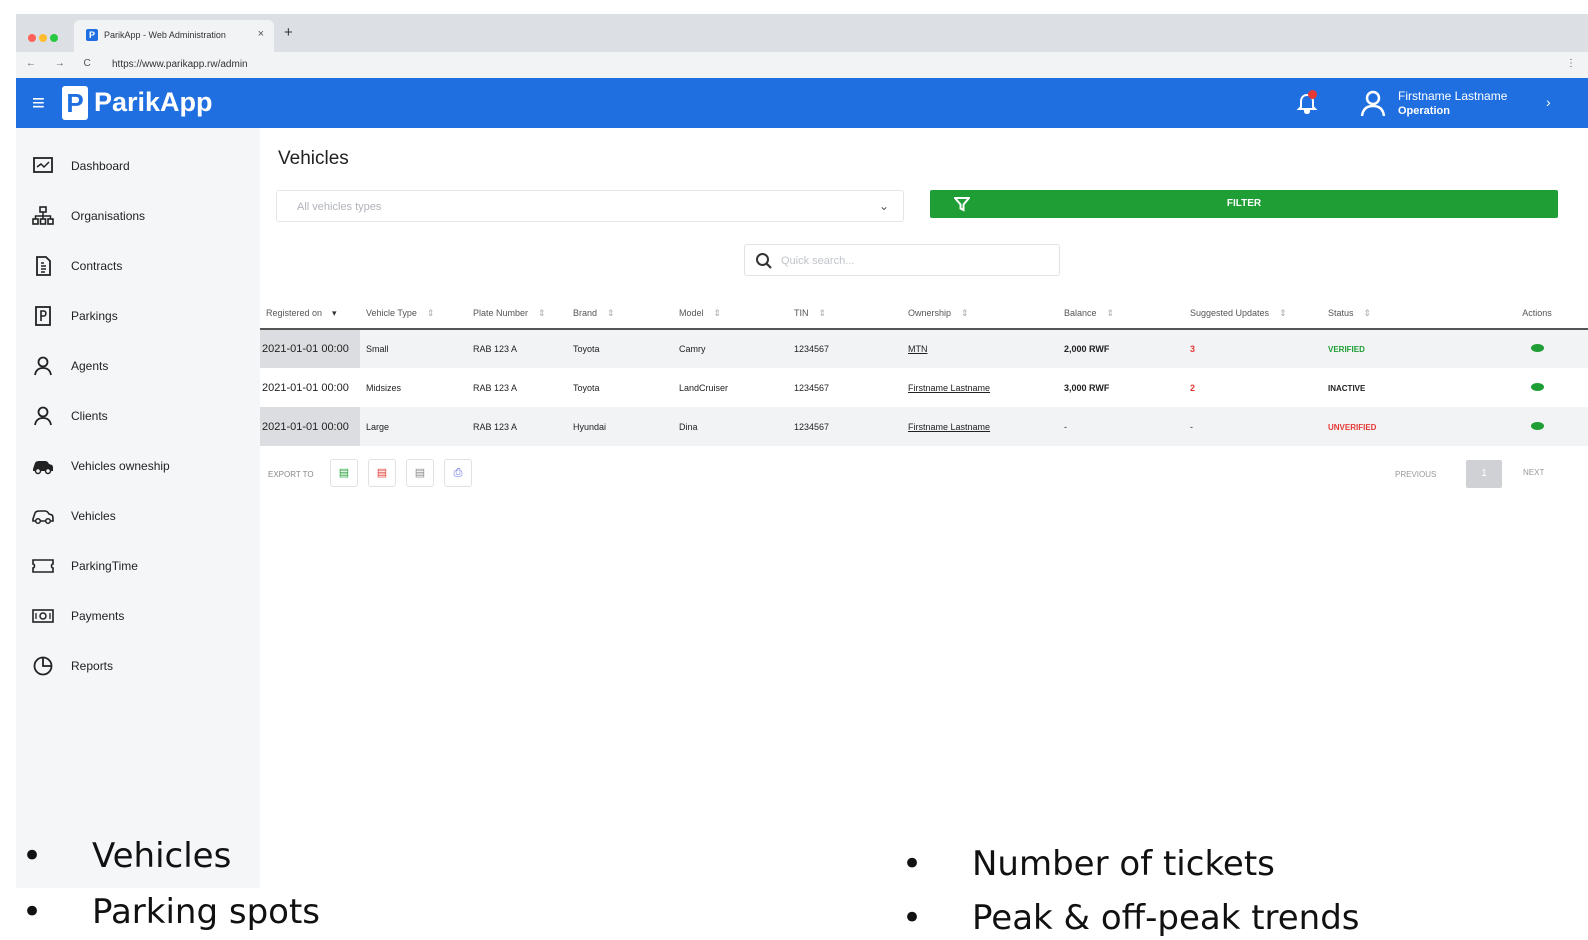 This screenshot has height=940, width=1588. What do you see at coordinates (1533, 472) in the screenshot?
I see `next-page-button: NEXT` at bounding box center [1533, 472].